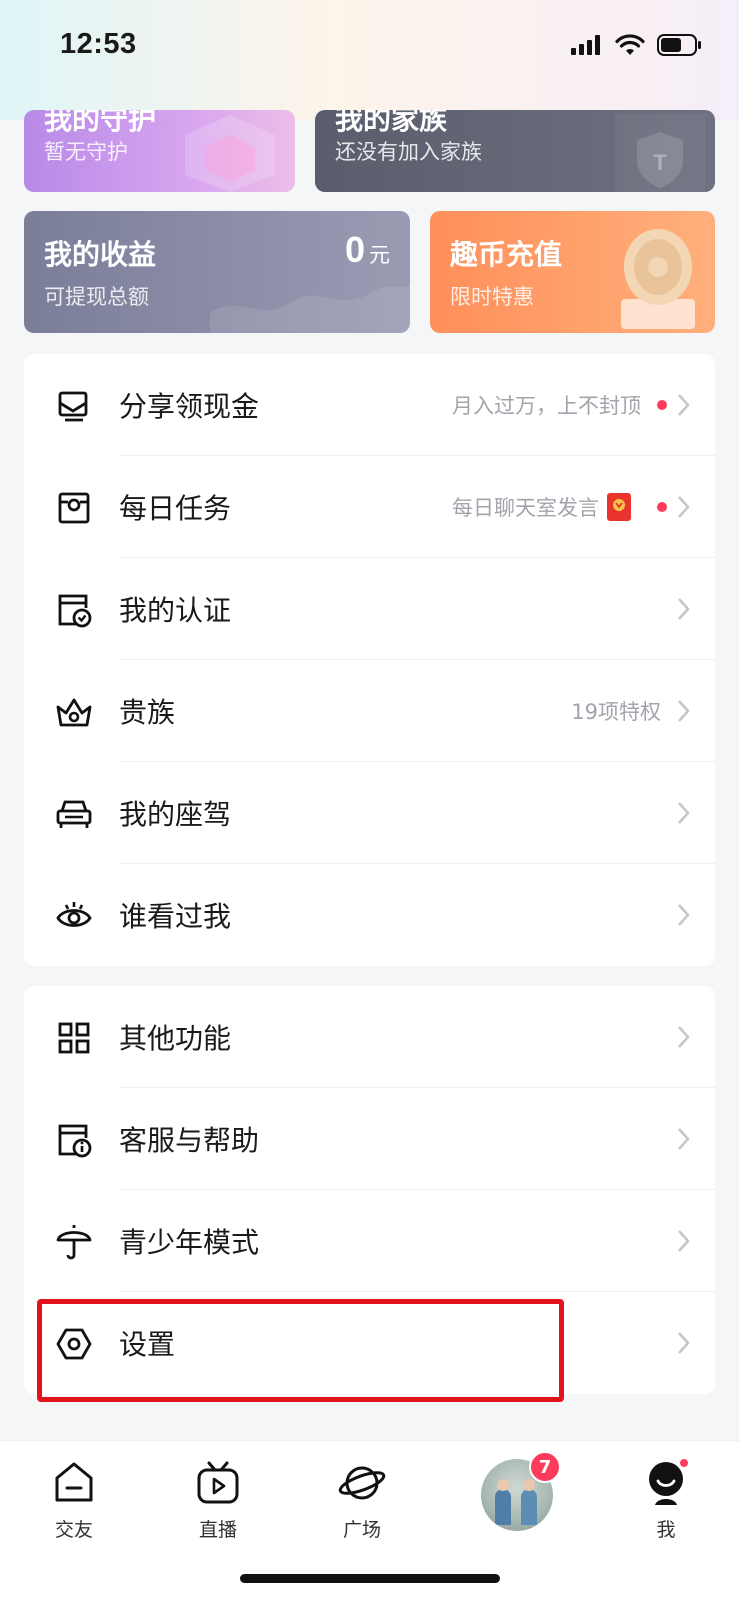 This screenshot has width=739, height=1600. I want to click on menu-label: 每日任务, so click(175, 508).